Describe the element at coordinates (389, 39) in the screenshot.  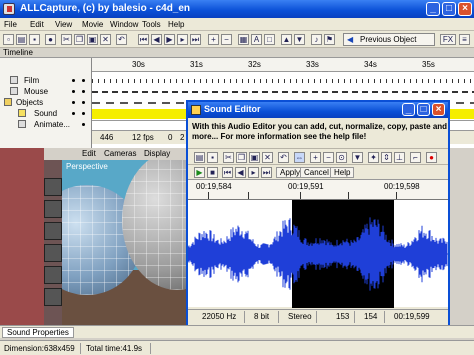
I see `previous-object-button: Previous Object` at that location.